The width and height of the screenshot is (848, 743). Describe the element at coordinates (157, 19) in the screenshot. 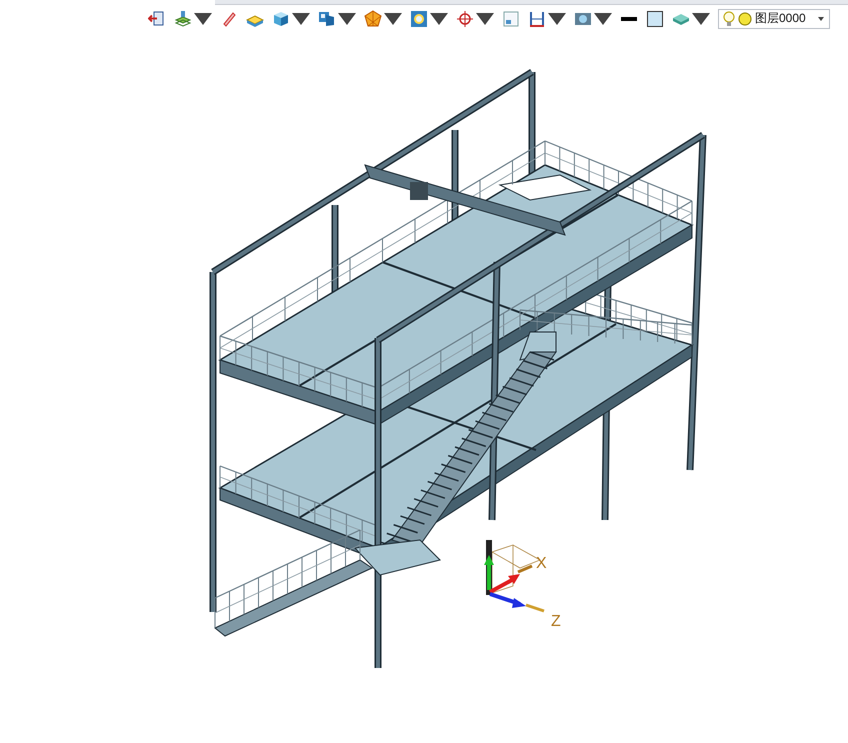

I see `exit-icon` at that location.